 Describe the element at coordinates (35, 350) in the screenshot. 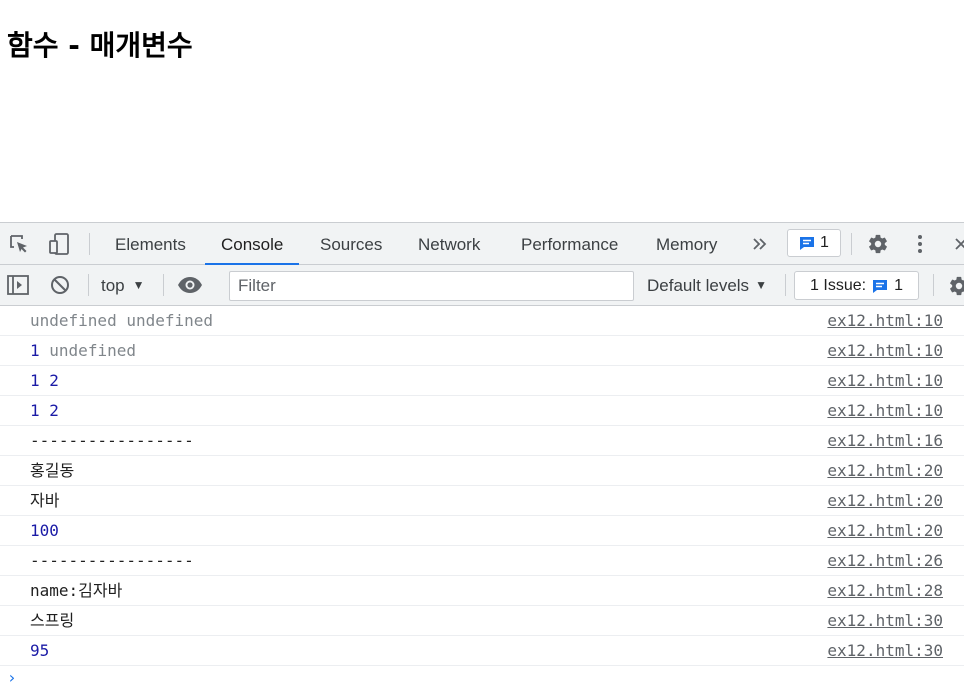

I see `console-message-part: 1` at that location.